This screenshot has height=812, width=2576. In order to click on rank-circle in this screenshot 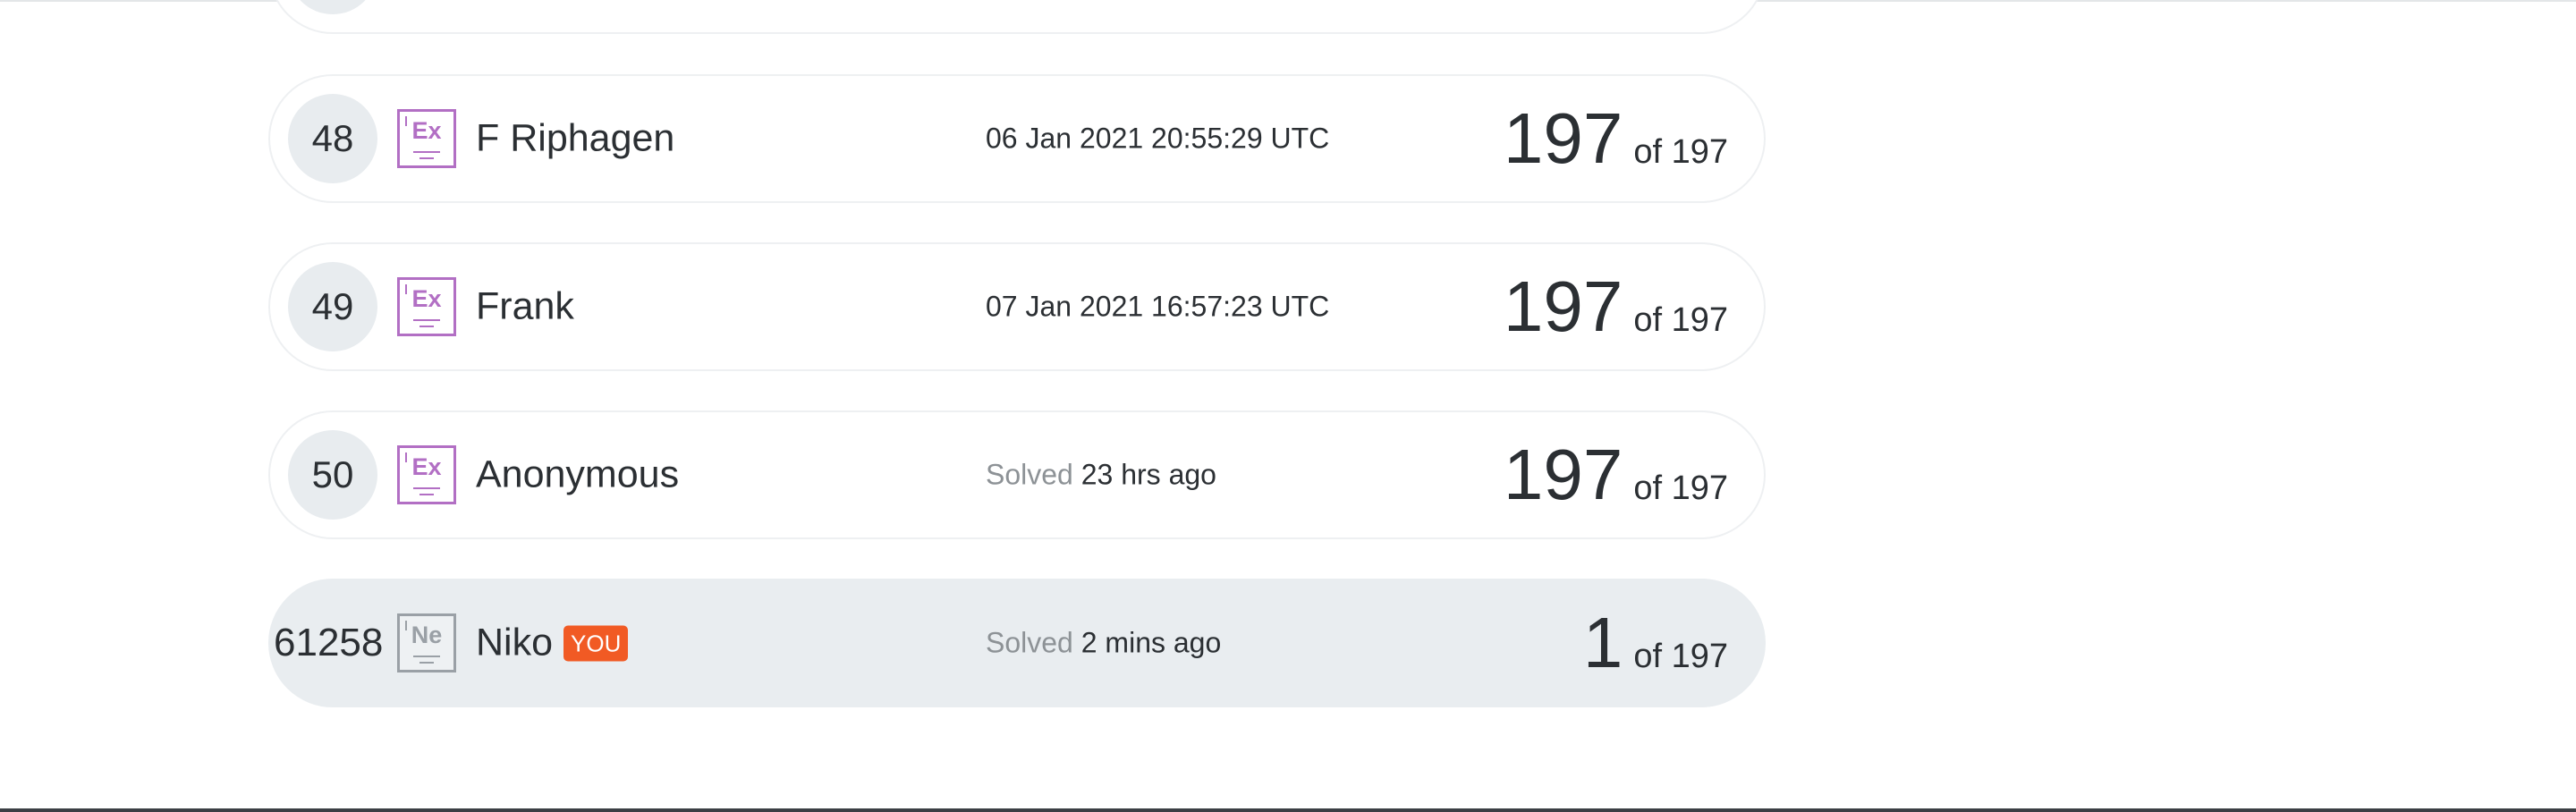, I will do `click(332, 7)`.